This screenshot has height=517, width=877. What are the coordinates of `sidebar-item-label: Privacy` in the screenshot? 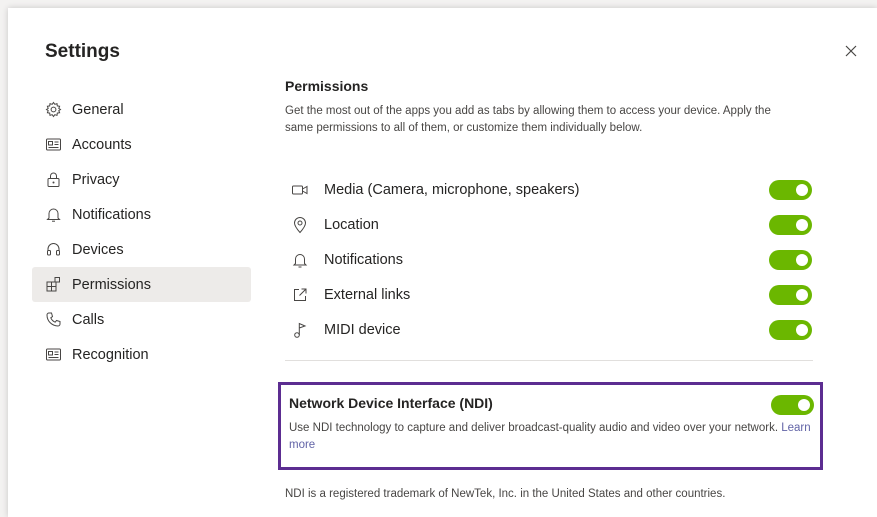 It's located at (96, 179).